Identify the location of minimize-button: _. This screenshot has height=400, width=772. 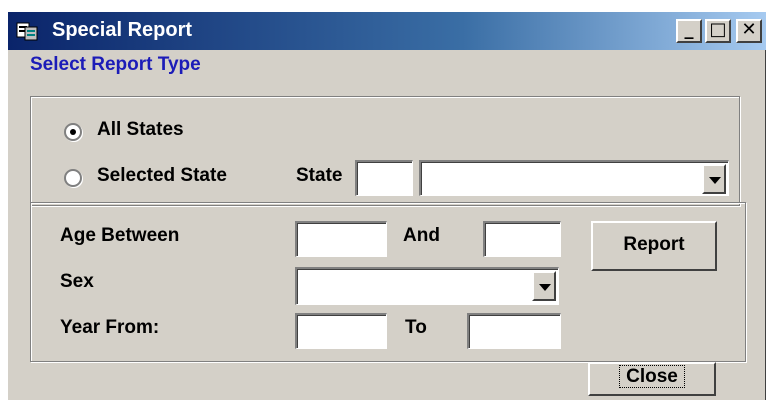
(689, 31).